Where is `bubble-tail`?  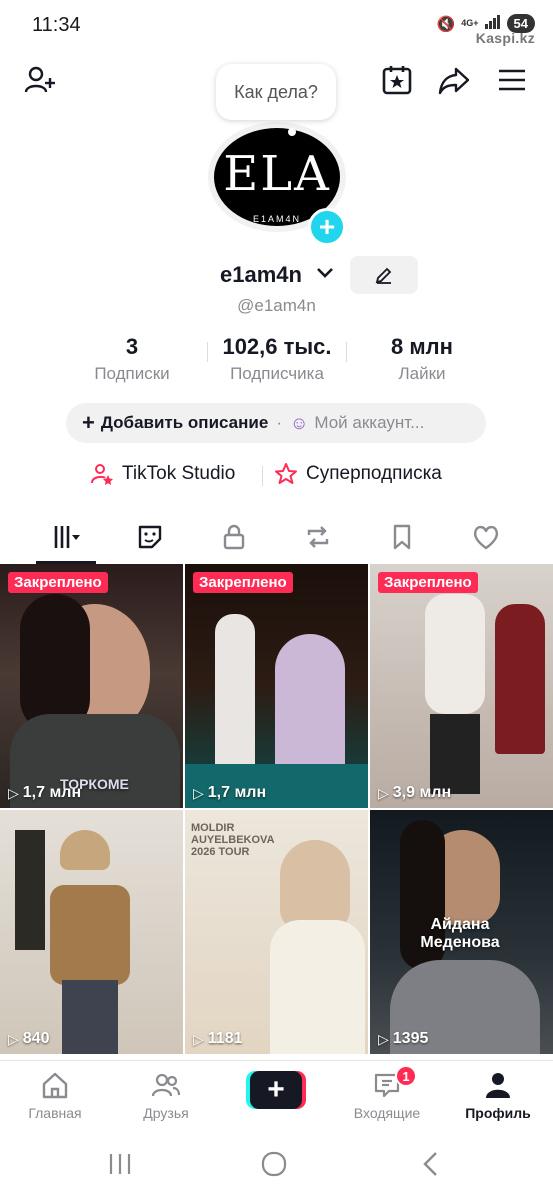
bubble-tail is located at coordinates (292, 132).